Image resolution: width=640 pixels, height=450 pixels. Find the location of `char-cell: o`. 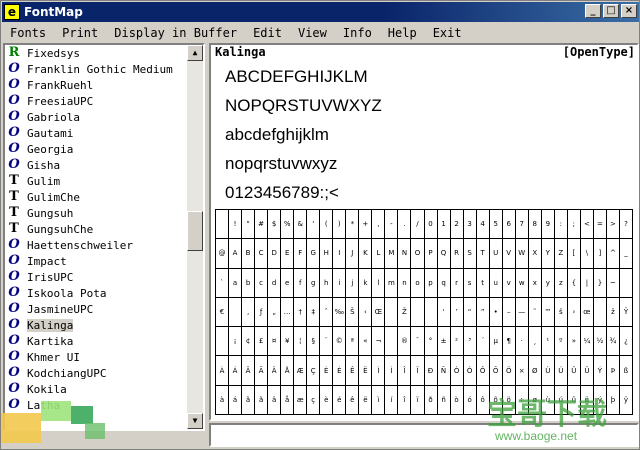

char-cell: o is located at coordinates (417, 282).